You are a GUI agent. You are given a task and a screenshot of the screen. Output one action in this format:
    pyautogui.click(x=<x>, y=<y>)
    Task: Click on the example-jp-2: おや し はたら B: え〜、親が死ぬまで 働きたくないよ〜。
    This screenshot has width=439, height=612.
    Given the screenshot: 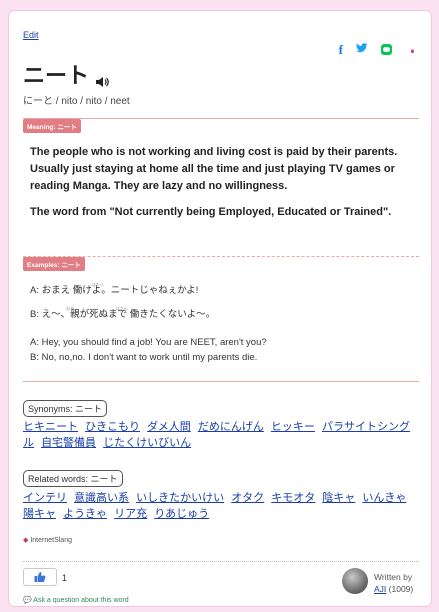 What is the action you would take?
    pyautogui.click(x=123, y=313)
    